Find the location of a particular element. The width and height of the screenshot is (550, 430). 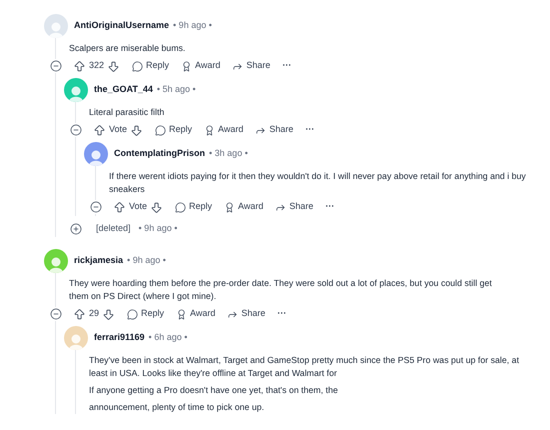

comment-text: They were hoarding them before the pre-order date. They were sold out a lot of places, but you could still get them on PS Direct (where I got mine). is located at coordinates (281, 290).